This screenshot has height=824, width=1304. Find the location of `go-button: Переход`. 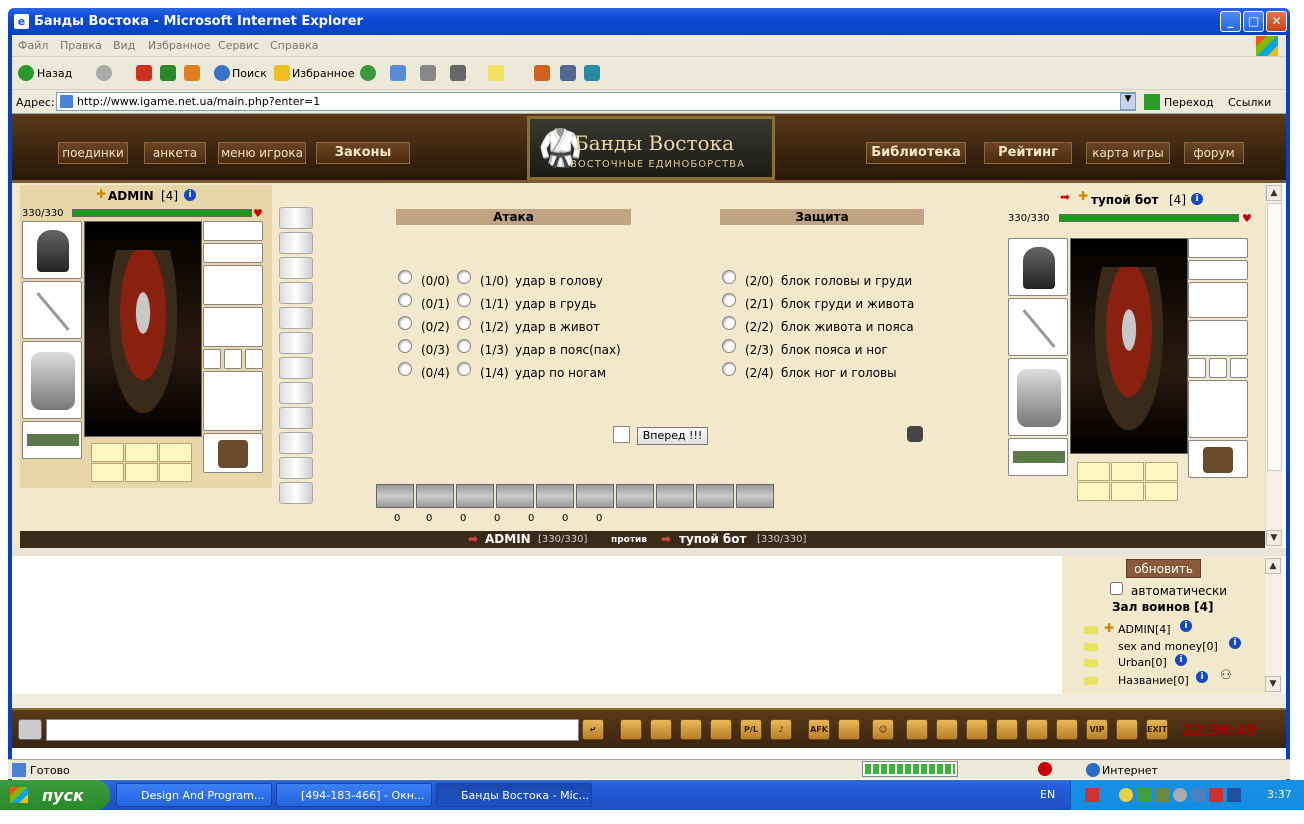

go-button: Переход is located at coordinates (1189, 102).